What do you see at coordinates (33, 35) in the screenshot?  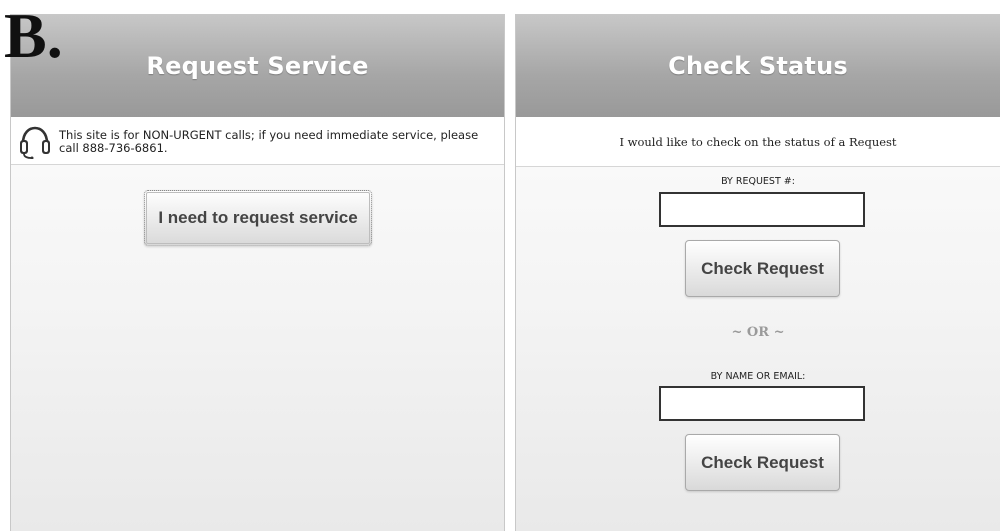 I see `figure-label: B.` at bounding box center [33, 35].